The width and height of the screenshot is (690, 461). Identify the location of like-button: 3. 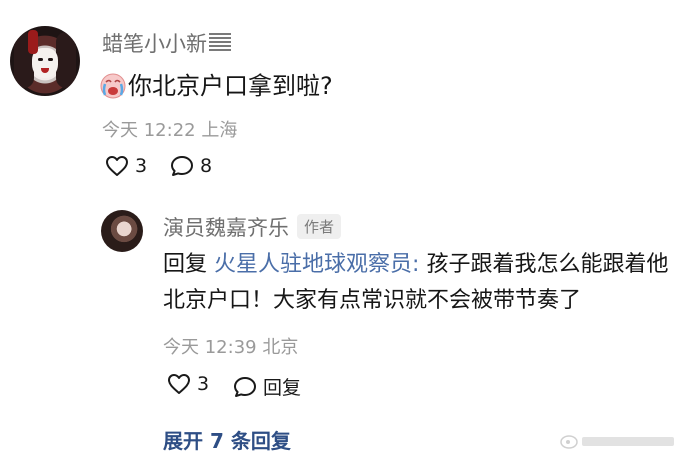
(126, 166).